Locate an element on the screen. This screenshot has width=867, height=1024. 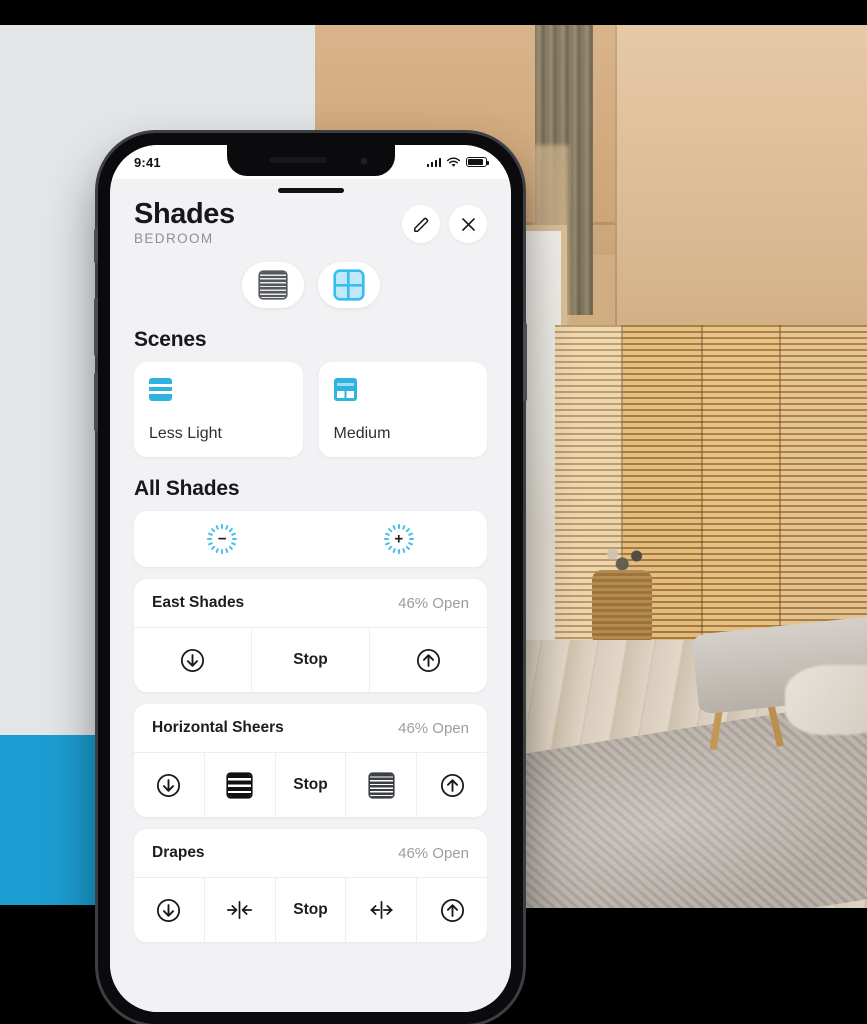
battery-icon is located at coordinates (478, 162).